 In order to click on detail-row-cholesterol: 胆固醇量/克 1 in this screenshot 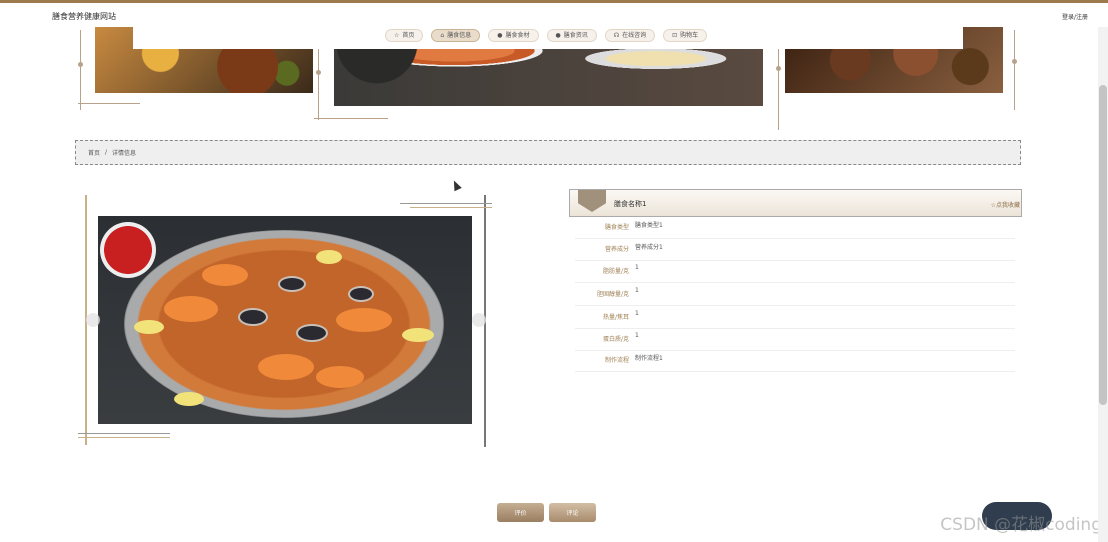, I will do `click(795, 295)`.